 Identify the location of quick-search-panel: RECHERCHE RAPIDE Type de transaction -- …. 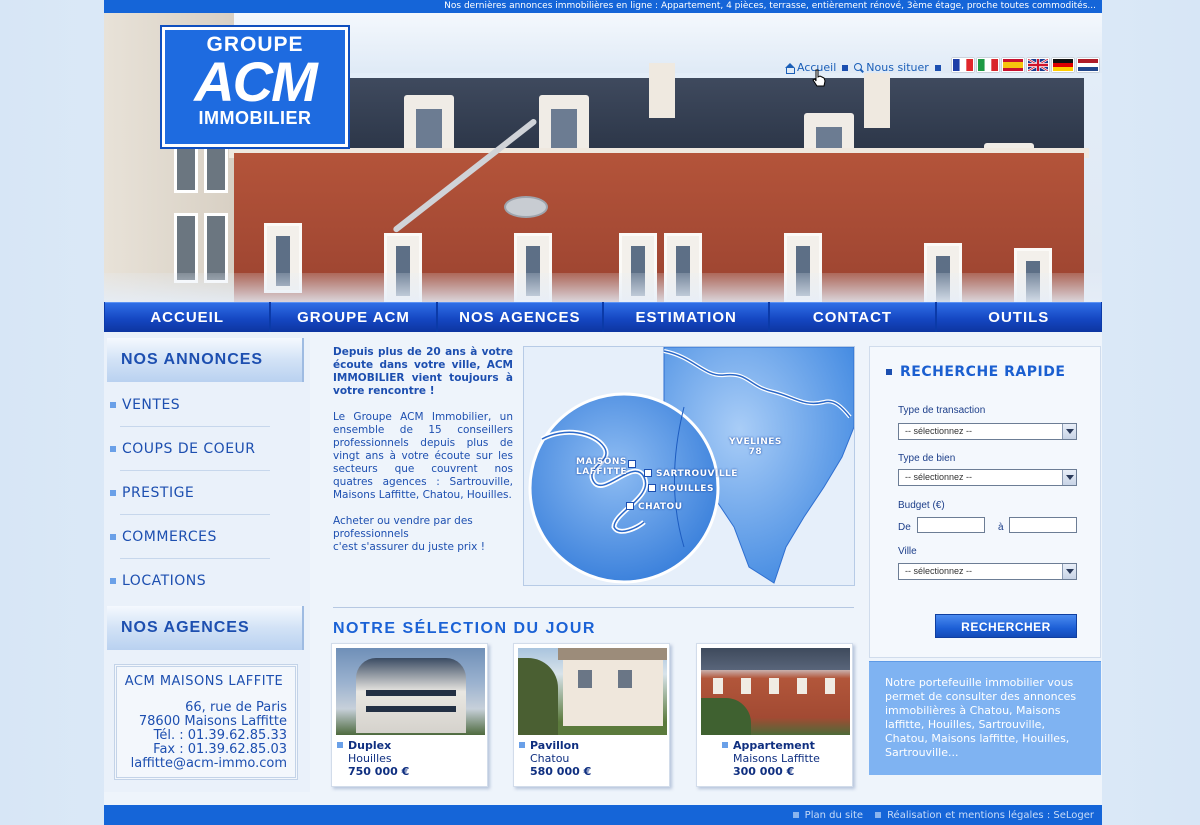
(985, 502).